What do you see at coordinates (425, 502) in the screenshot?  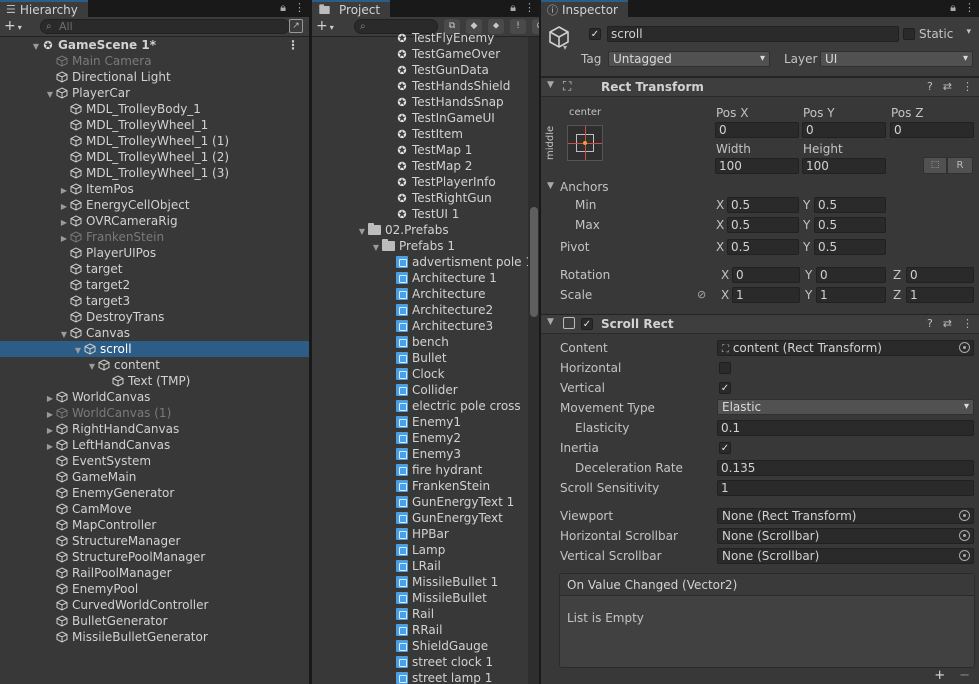 I see `project-row: GunEnergyText 1` at bounding box center [425, 502].